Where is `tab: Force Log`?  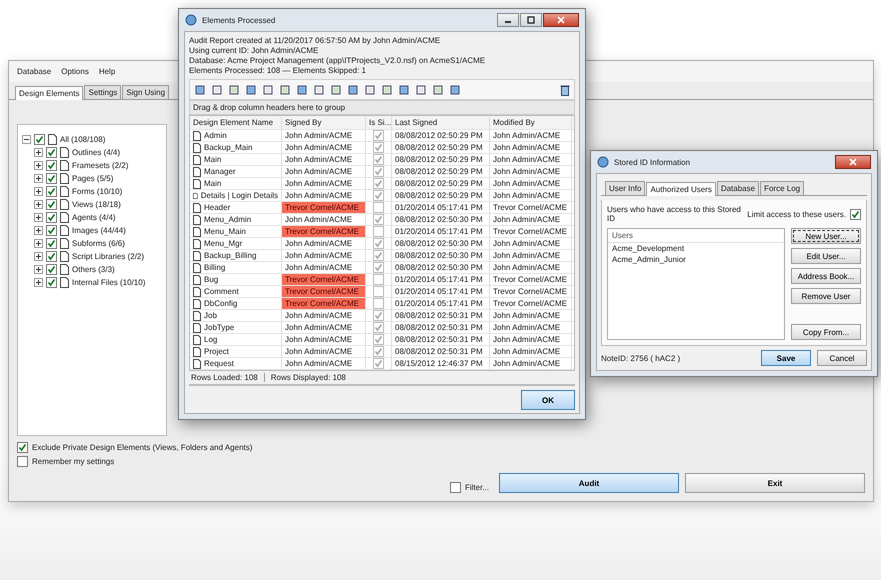 tab: Force Log is located at coordinates (782, 188).